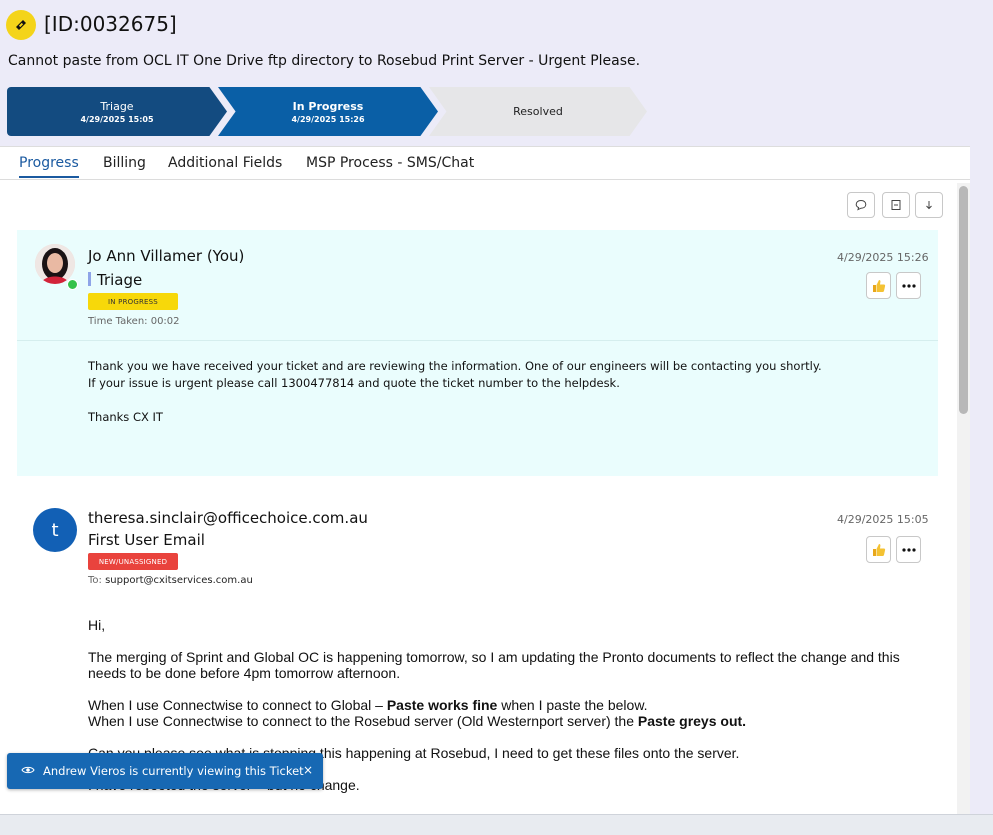  I want to click on taskbar, so click(496, 824).